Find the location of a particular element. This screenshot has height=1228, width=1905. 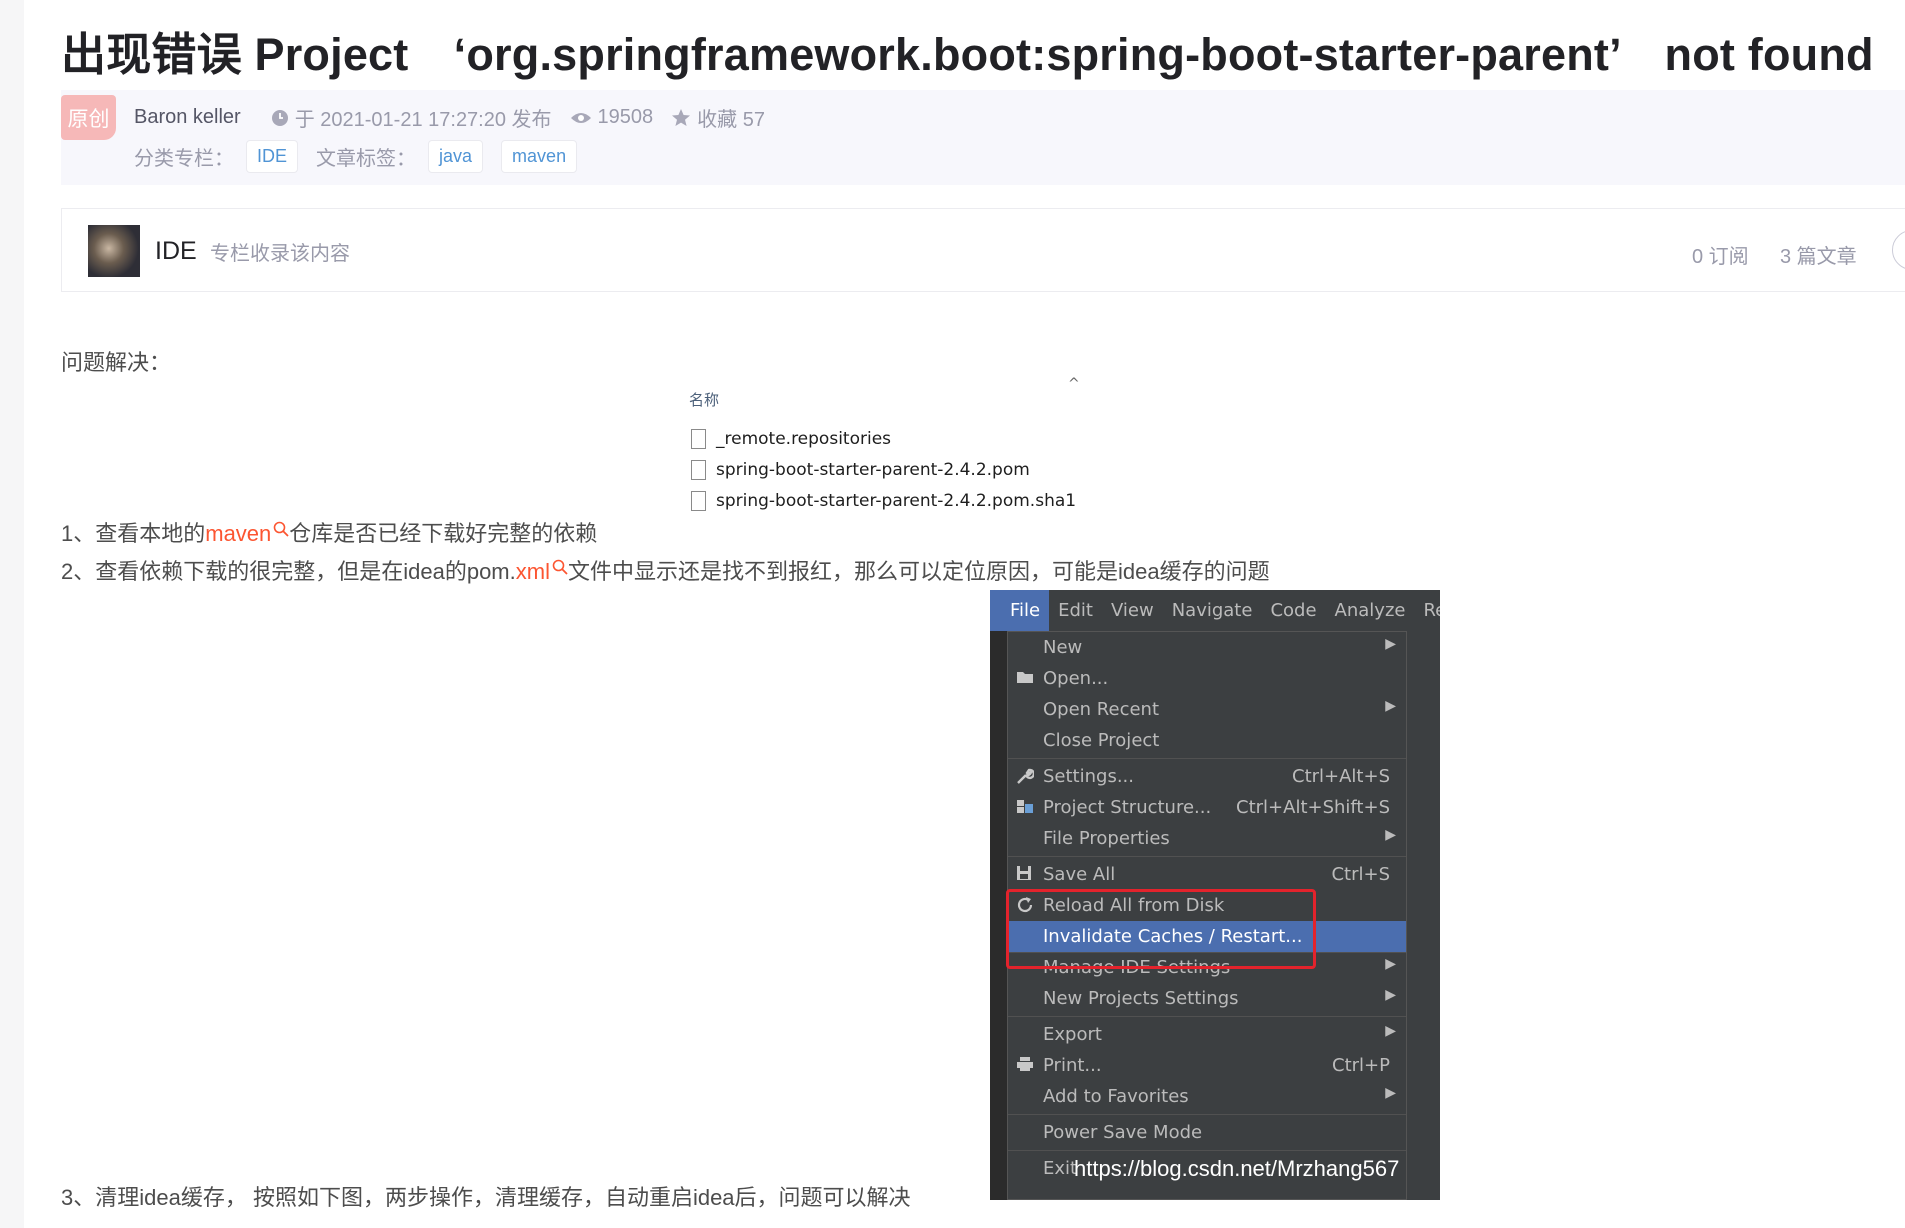

column-subscriptions: 0 订阅 is located at coordinates (1720, 257).